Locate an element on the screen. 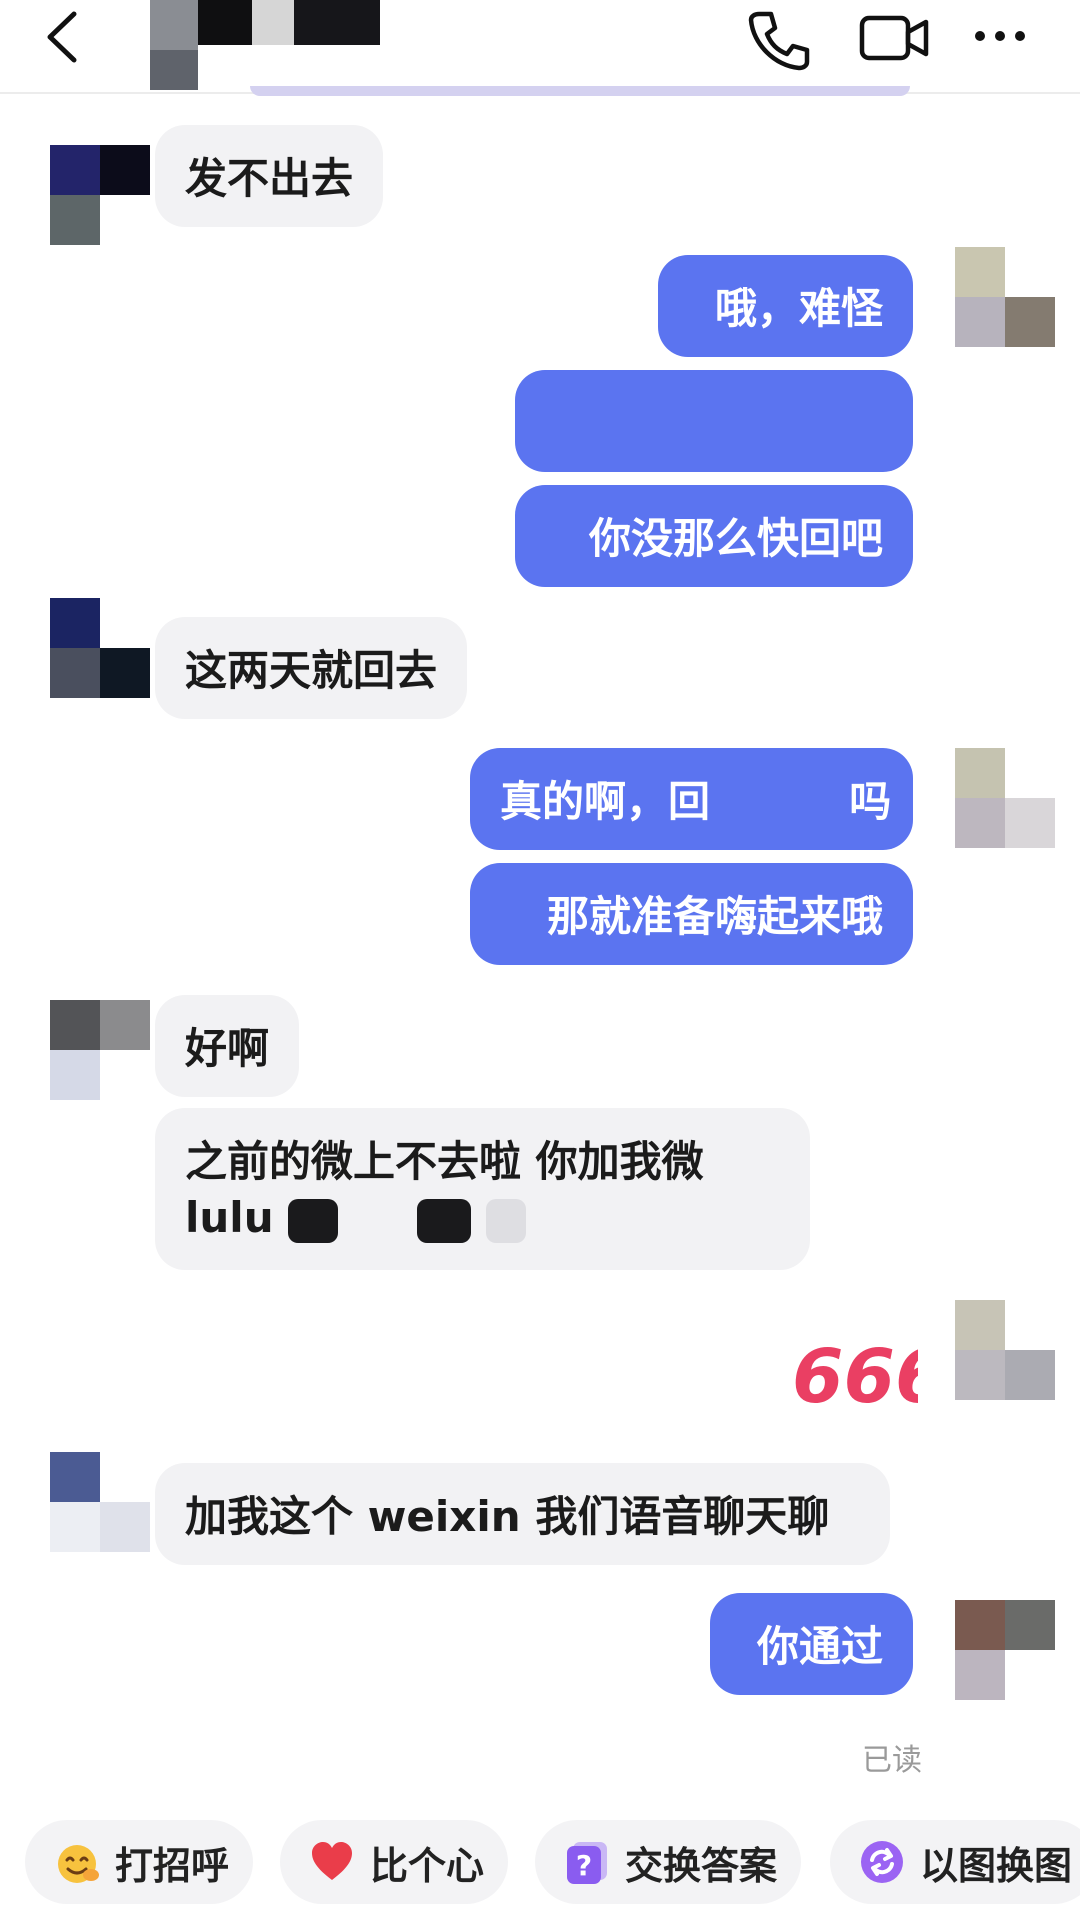 The image size is (1080, 1918). incoming-message-bubble: 这两天就回去 is located at coordinates (311, 668).